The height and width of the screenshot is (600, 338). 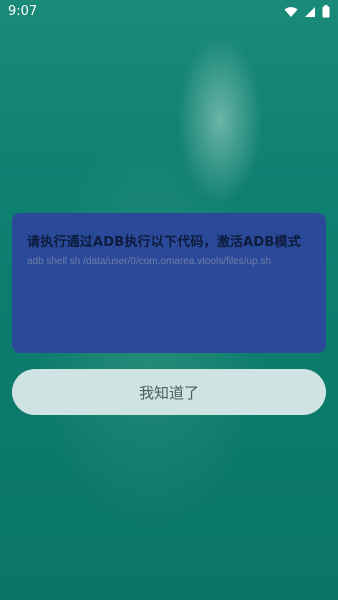 What do you see at coordinates (291, 11) in the screenshot?
I see `wifi-icon` at bounding box center [291, 11].